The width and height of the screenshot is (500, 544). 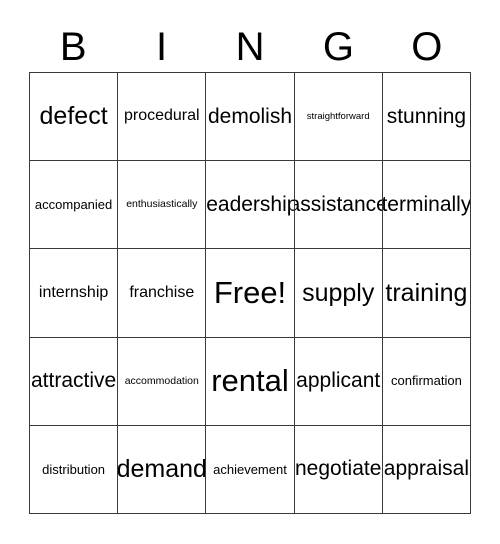 I want to click on bingo-cell-label: attractive, so click(x=74, y=381).